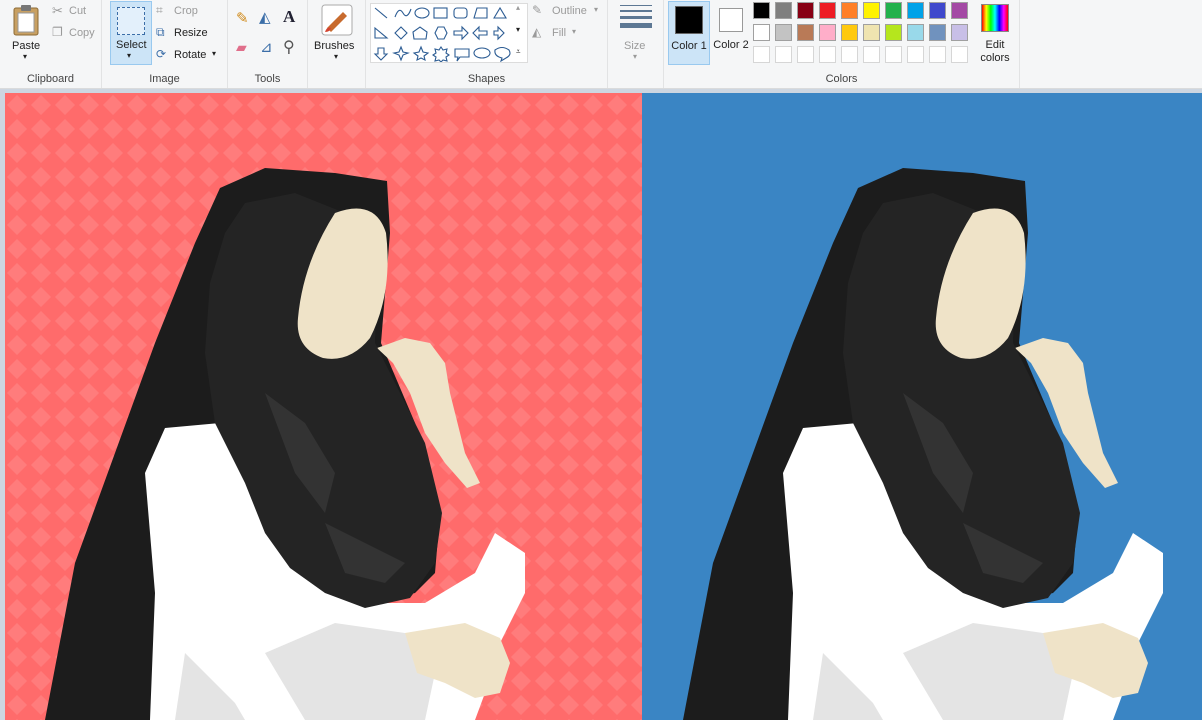 The height and width of the screenshot is (720, 1202). I want to click on color1-button: Color 1, so click(689, 33).